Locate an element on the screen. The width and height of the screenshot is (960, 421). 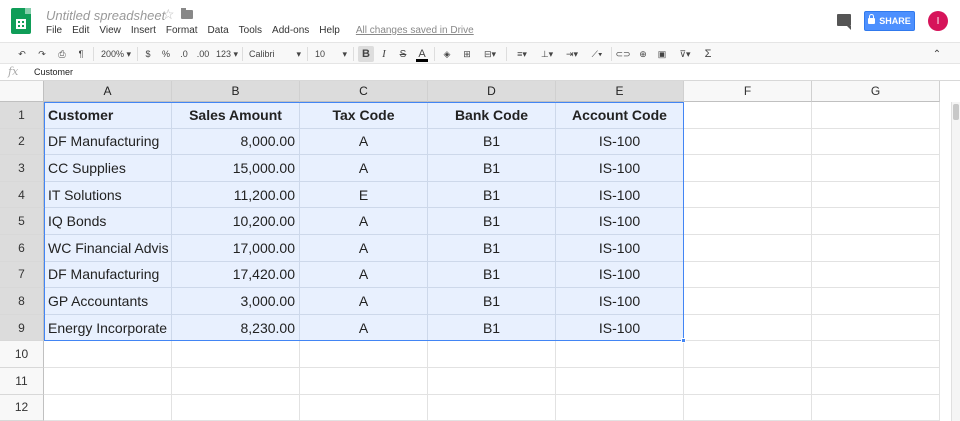
sheets-logo-icon is located at coordinates (21, 21).